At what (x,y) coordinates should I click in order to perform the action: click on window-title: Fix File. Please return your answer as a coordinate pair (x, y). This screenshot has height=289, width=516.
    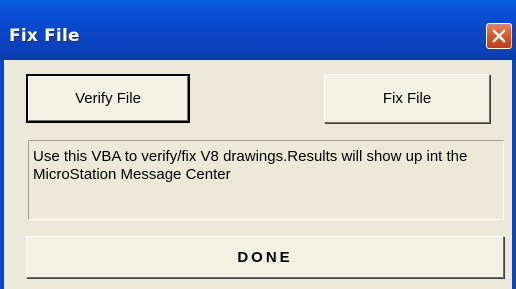
    Looking at the image, I should click on (44, 36).